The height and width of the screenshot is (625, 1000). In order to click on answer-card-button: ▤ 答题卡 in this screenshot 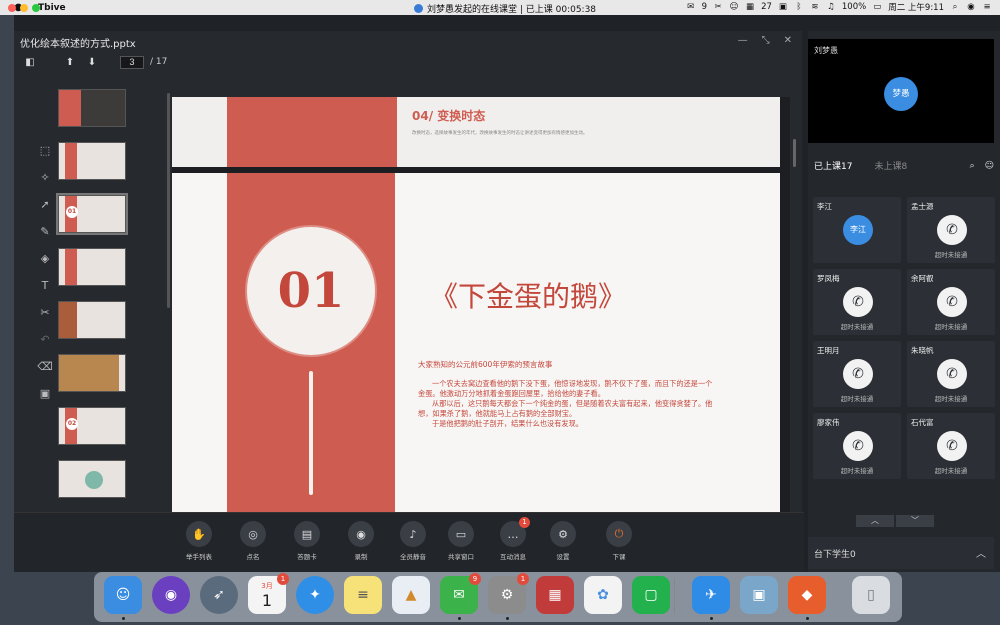, I will do `click(307, 541)`.